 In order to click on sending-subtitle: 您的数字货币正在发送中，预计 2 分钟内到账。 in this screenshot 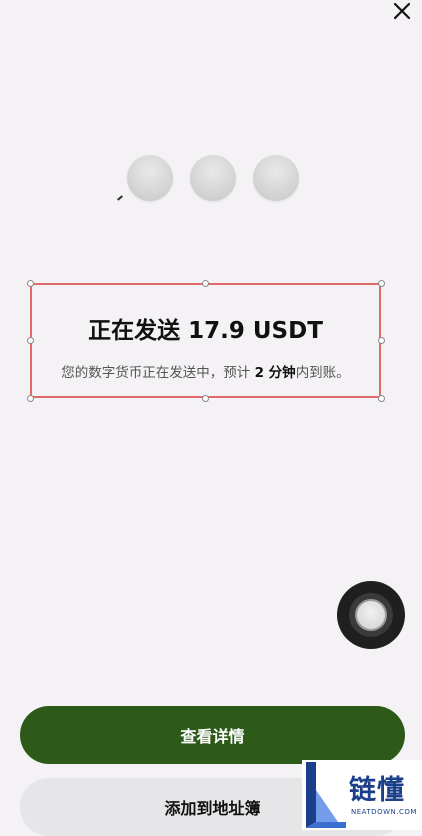, I will do `click(205, 371)`.